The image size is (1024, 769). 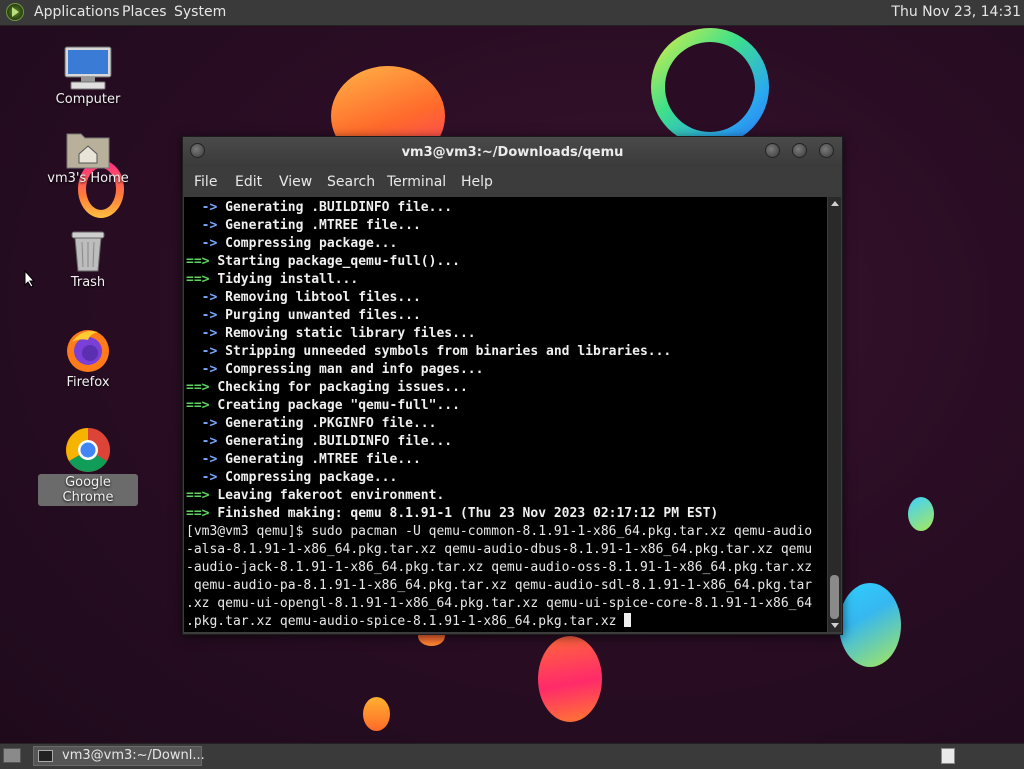 What do you see at coordinates (628, 620) in the screenshot?
I see `text-cursor` at bounding box center [628, 620].